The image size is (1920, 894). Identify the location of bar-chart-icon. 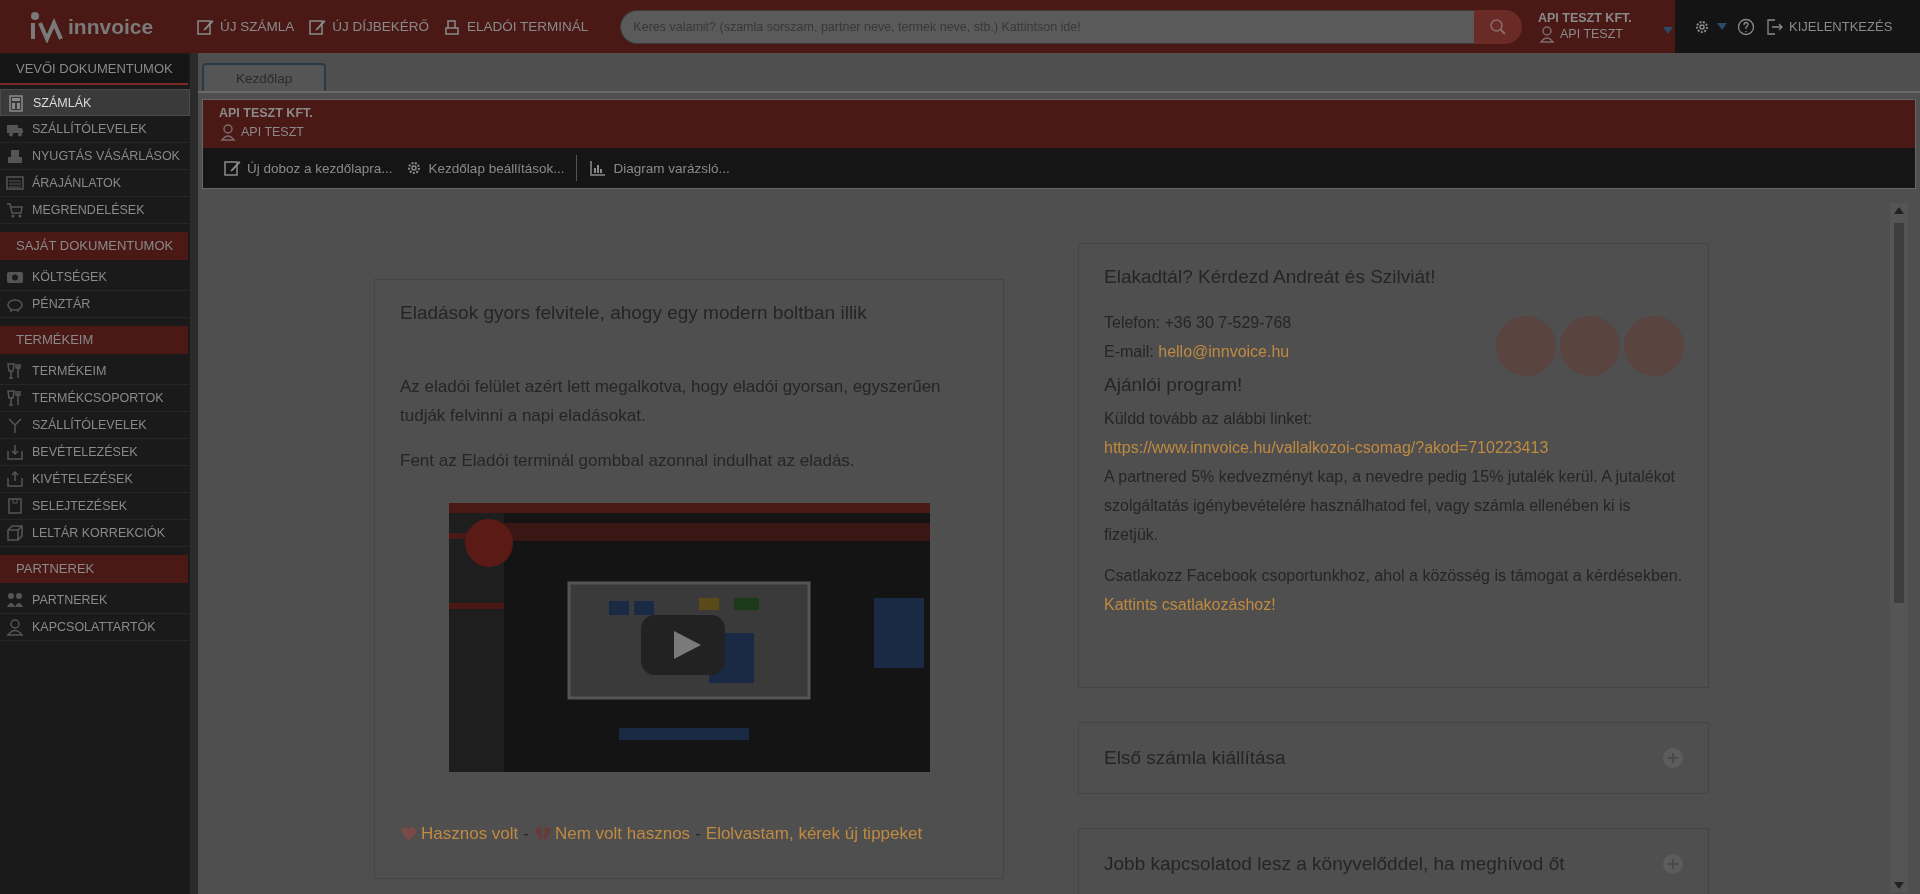
(598, 168).